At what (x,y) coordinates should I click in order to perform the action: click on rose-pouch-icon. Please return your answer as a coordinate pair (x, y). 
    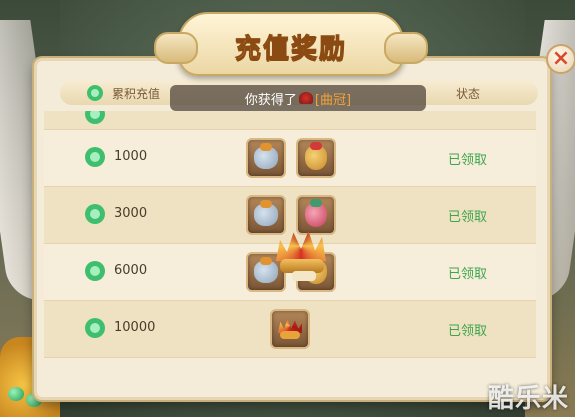
    Looking at the image, I should click on (316, 213).